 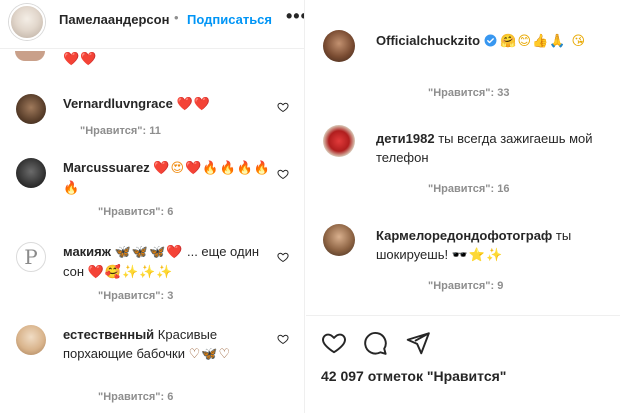 What do you see at coordinates (106, 167) in the screenshot?
I see `comment-username: Marcussuarez` at bounding box center [106, 167].